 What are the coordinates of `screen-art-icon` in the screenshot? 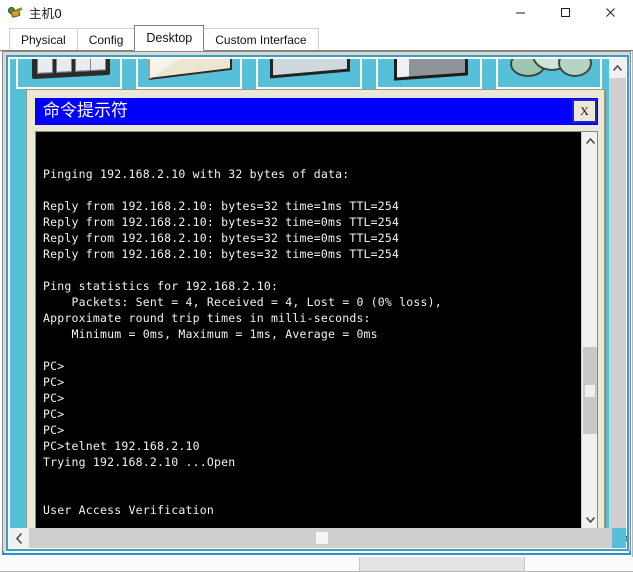 It's located at (309, 73).